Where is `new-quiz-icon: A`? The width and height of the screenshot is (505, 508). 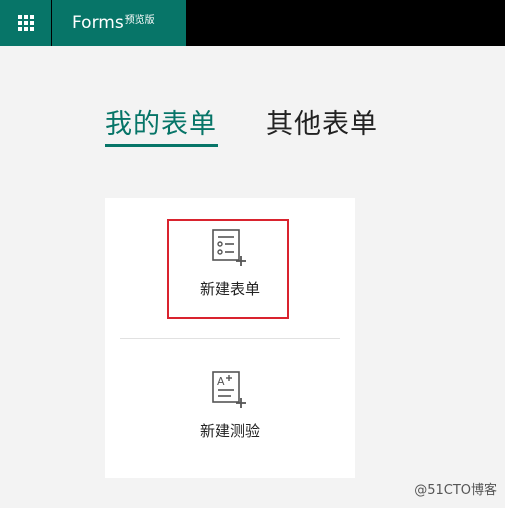 new-quiz-icon: A is located at coordinates (229, 389).